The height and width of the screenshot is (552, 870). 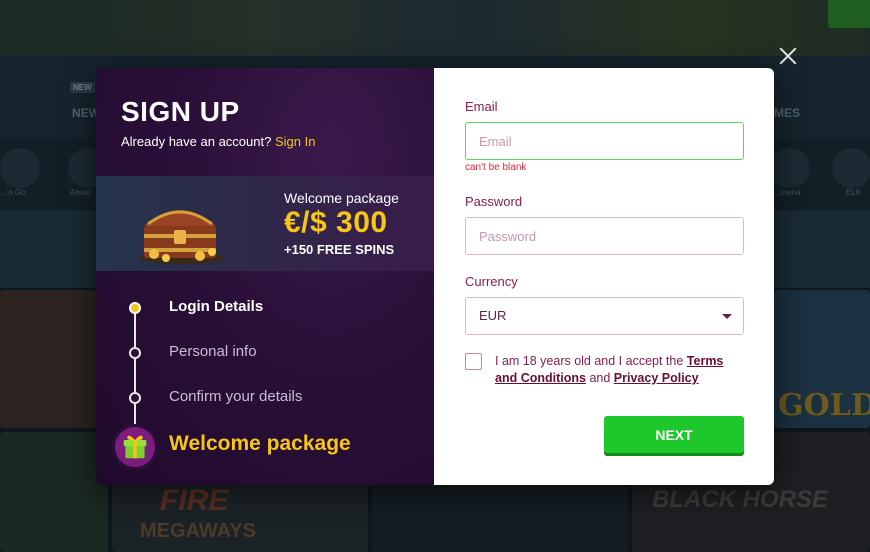 What do you see at coordinates (493, 315) in the screenshot?
I see `currency-selected-value: EUR` at bounding box center [493, 315].